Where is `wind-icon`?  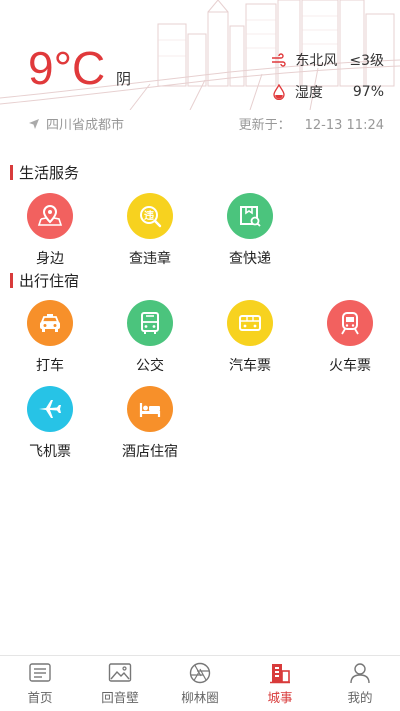 wind-icon is located at coordinates (279, 60).